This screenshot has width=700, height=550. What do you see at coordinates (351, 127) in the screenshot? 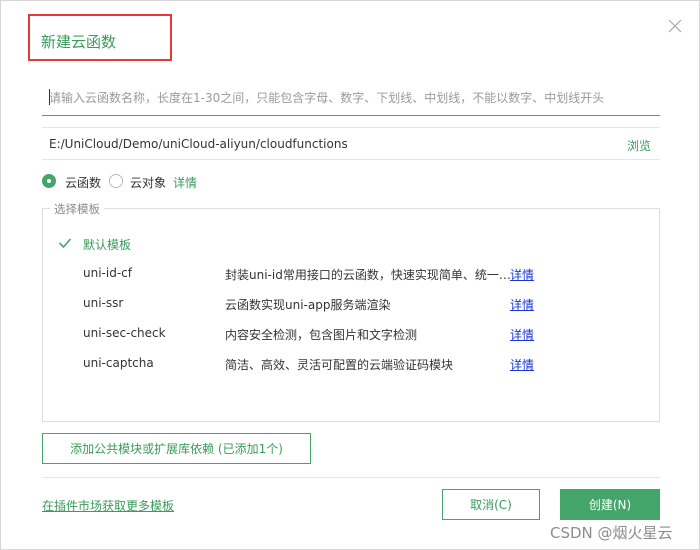
I see `path-top-divider` at bounding box center [351, 127].